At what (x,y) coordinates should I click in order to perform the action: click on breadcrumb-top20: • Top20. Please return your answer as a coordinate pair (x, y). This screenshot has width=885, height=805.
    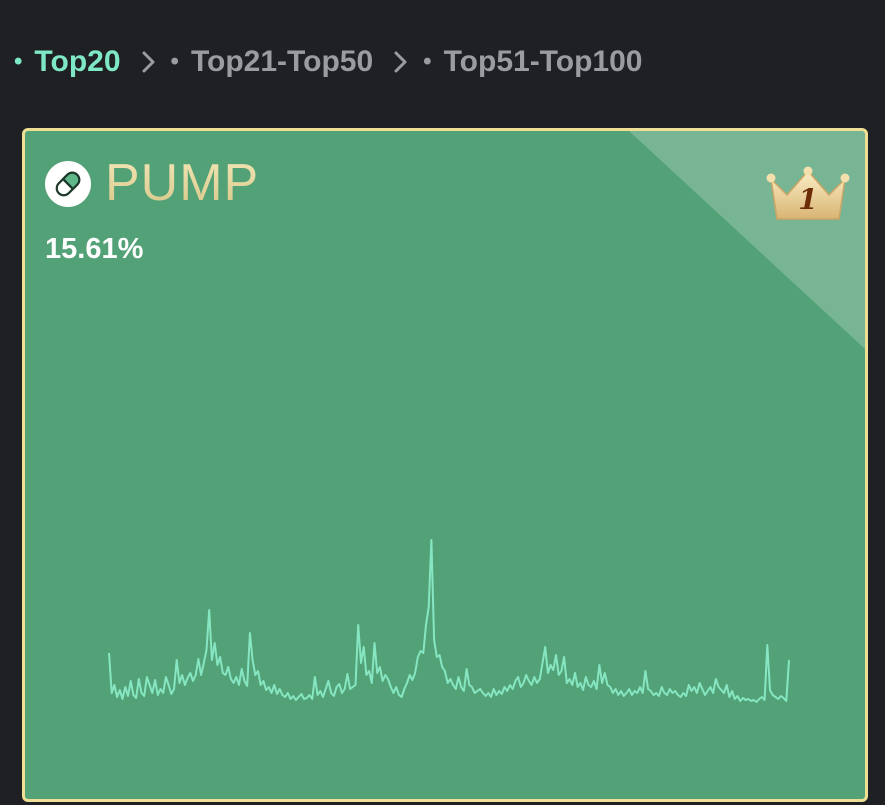
    Looking at the image, I should click on (67, 62).